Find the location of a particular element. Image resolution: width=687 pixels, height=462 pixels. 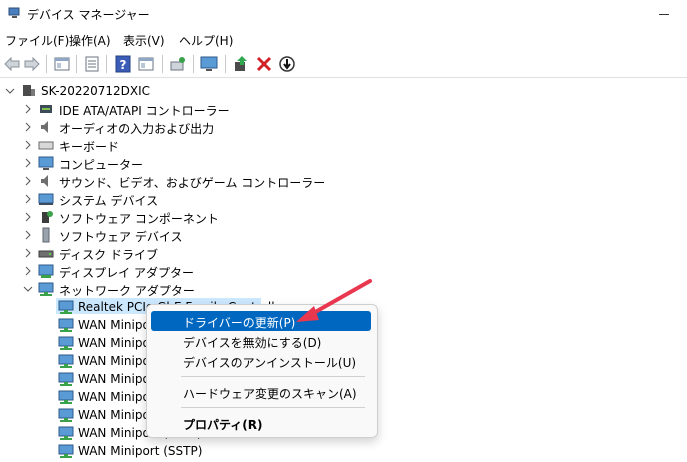

disk-drive-icon is located at coordinates (46, 254).